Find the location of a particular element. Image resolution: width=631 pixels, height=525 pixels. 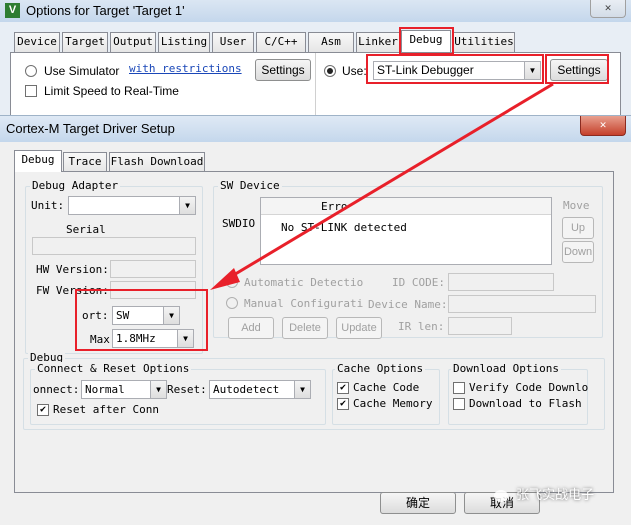

device-name-field is located at coordinates (522, 304).